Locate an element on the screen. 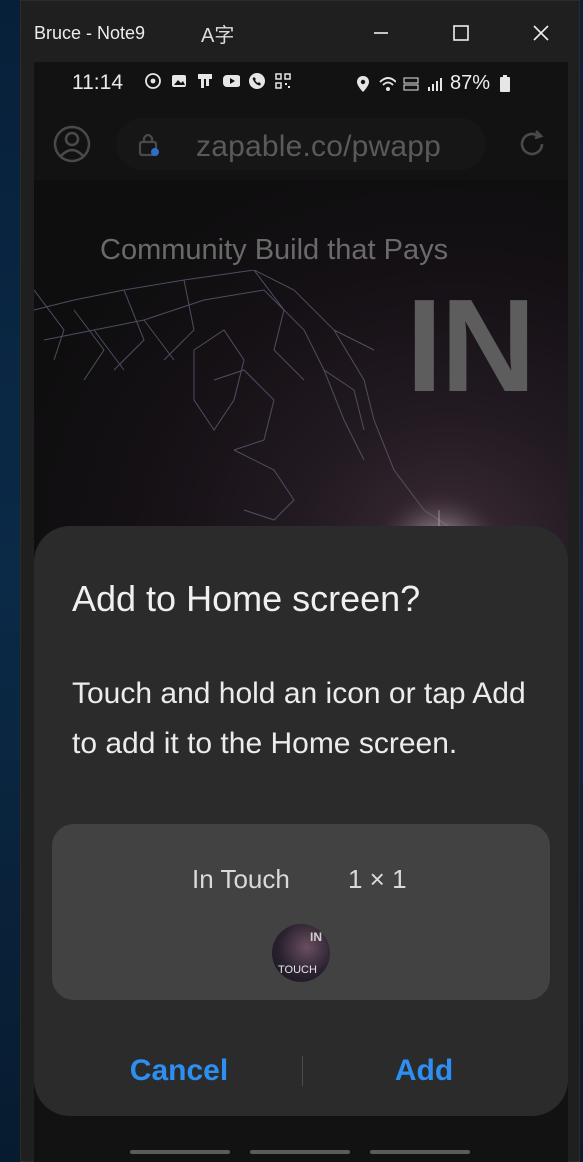 The width and height of the screenshot is (583, 1162). maximize-icon is located at coordinates (461, 33).